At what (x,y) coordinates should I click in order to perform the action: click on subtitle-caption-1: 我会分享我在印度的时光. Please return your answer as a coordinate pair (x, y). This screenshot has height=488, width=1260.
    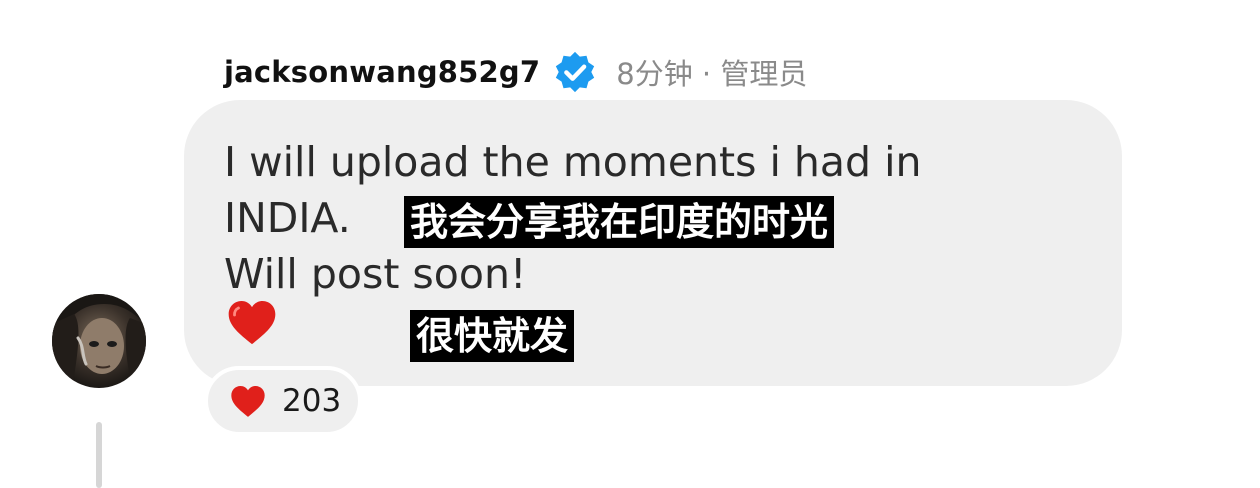
    Looking at the image, I should click on (619, 222).